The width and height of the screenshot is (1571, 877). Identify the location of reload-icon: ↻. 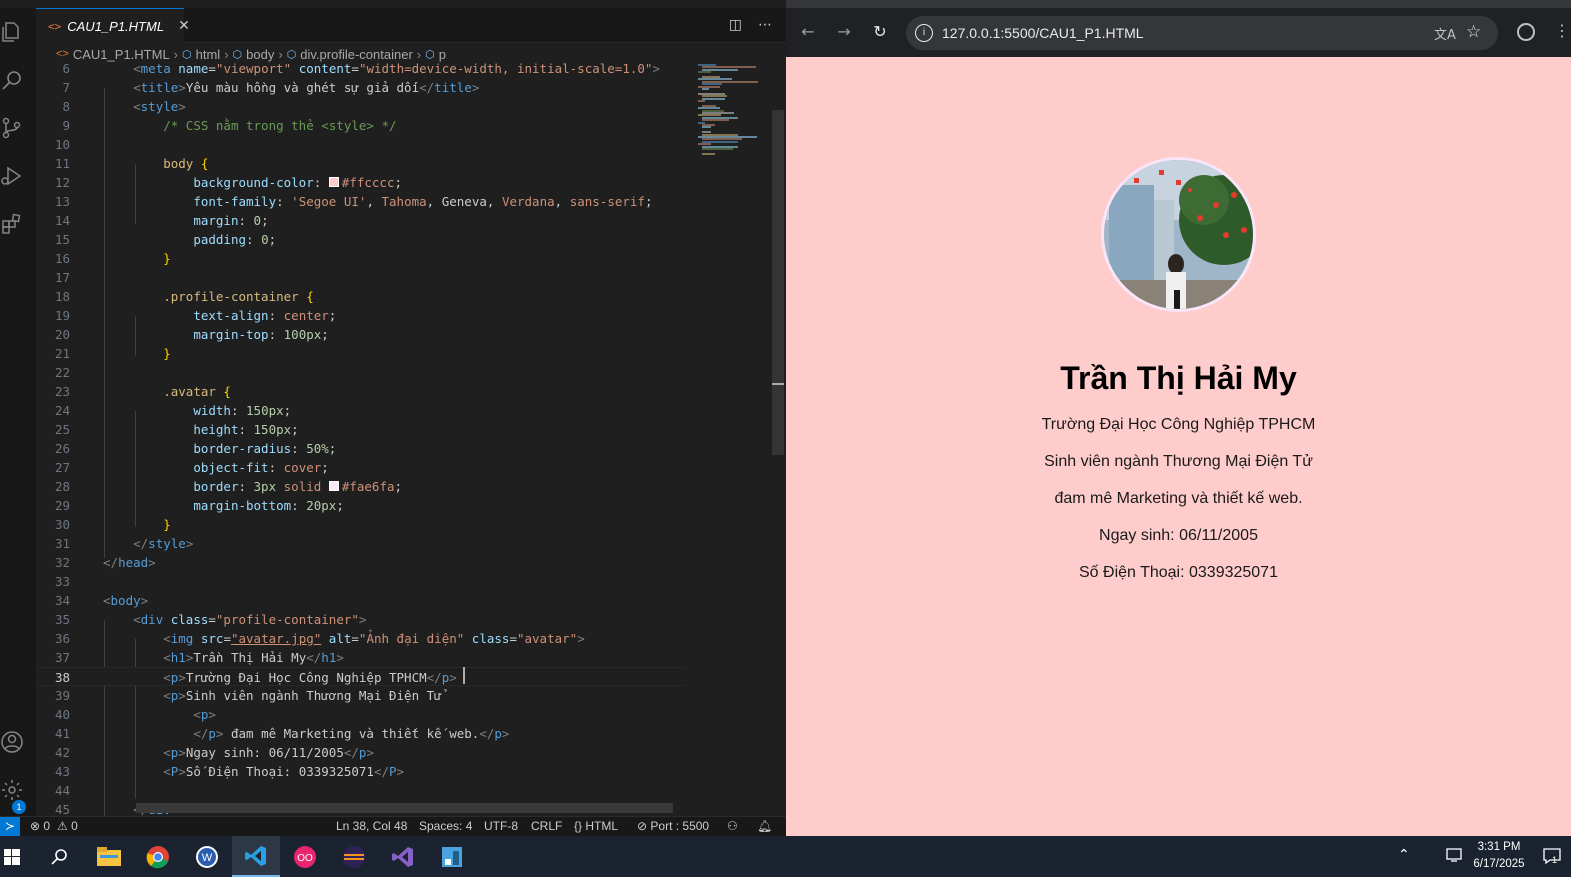
(880, 32).